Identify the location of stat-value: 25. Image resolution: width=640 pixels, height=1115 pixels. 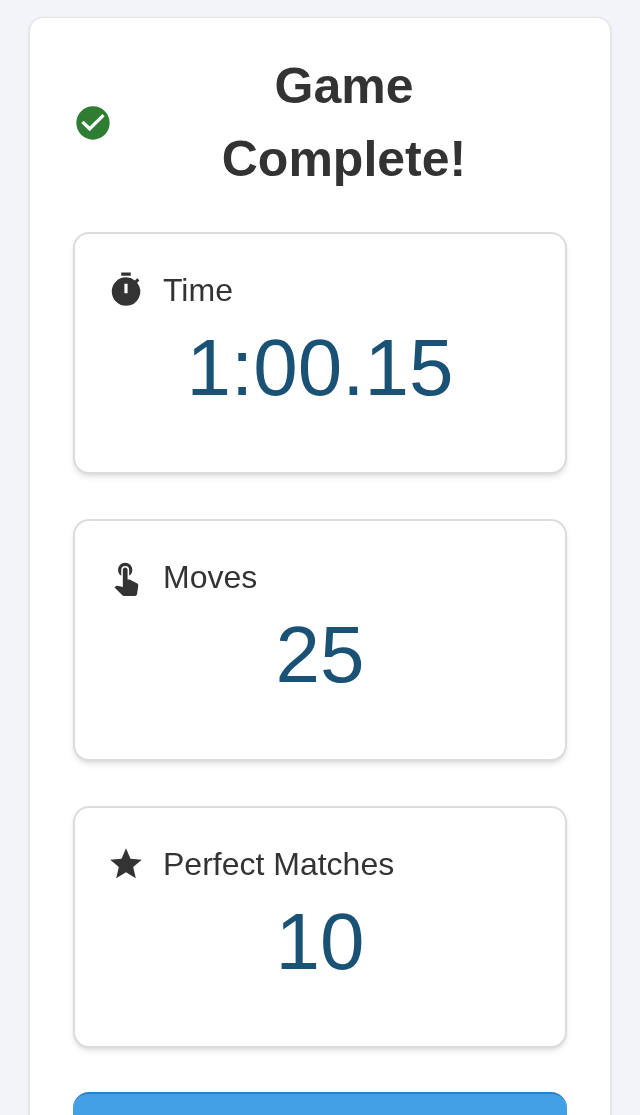
(320, 655).